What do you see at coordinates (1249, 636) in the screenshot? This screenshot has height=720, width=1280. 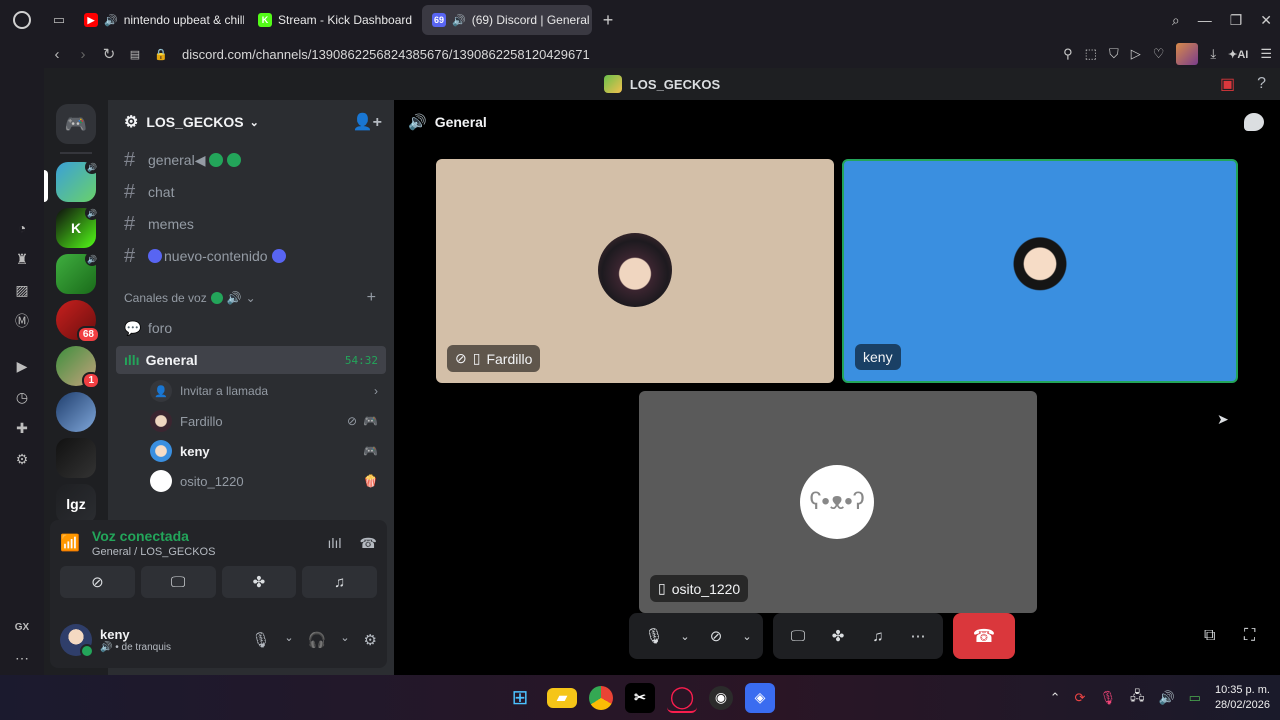 I see `fullscreen-icon: ⛶` at bounding box center [1249, 636].